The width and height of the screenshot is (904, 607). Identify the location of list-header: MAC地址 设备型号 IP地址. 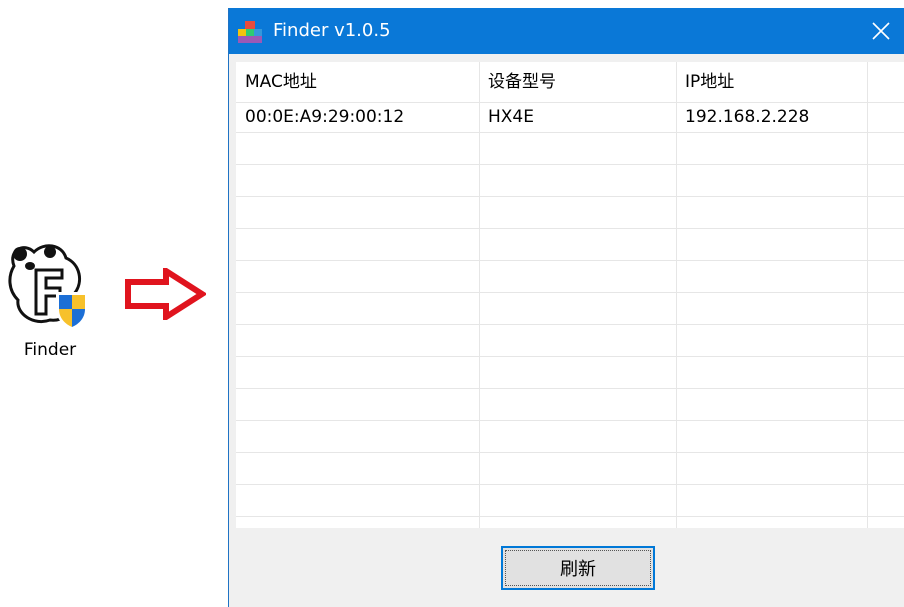
(570, 82).